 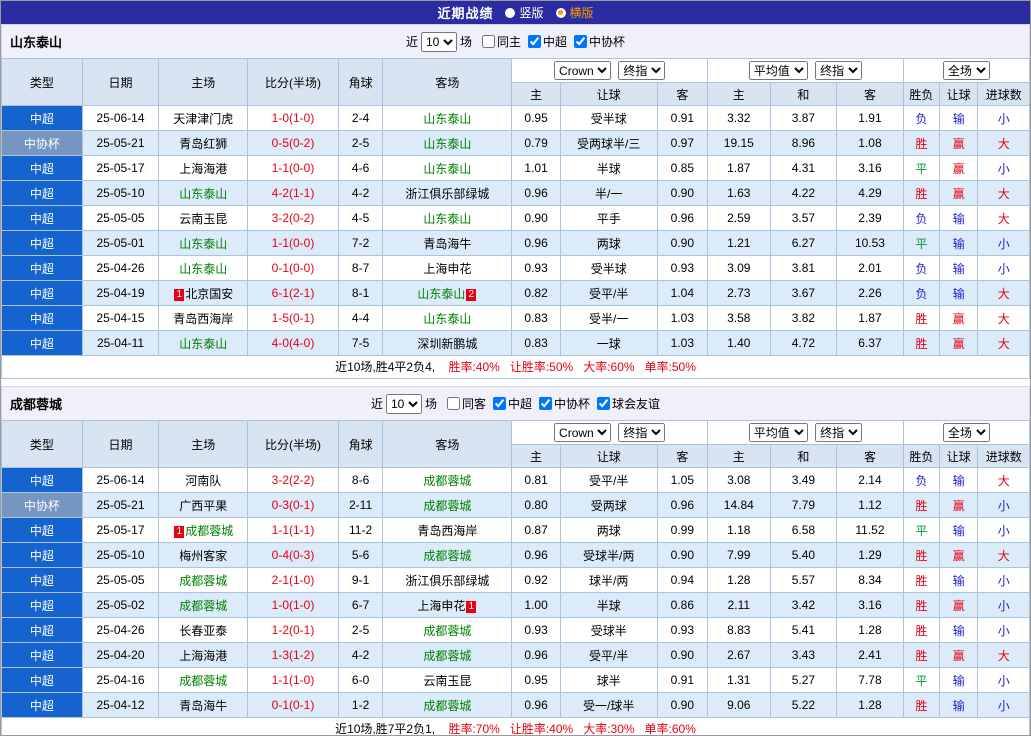 What do you see at coordinates (293, 193) in the screenshot?
I see `match-score: 4-2(1-1)` at bounding box center [293, 193].